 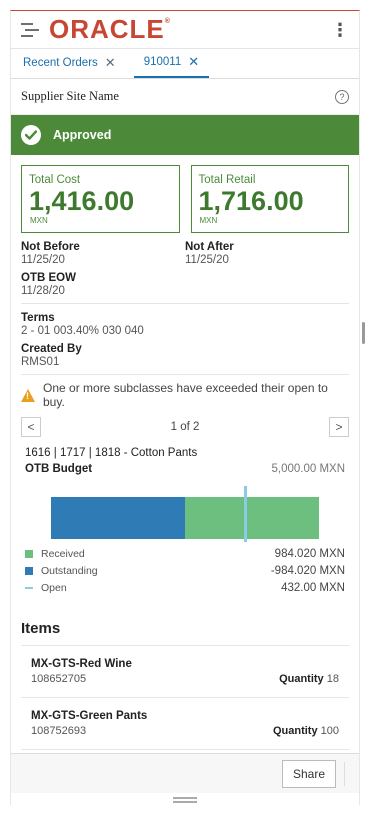 I want to click on total-cost-card: Total Cost 1,416.00 MXN, so click(x=100, y=199).